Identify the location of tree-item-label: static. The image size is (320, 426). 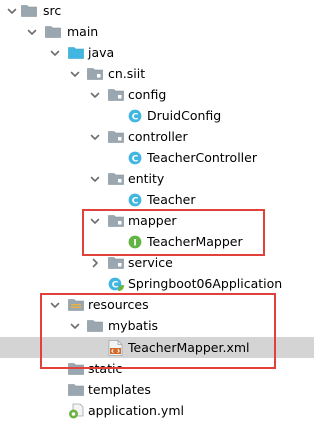
(105, 368).